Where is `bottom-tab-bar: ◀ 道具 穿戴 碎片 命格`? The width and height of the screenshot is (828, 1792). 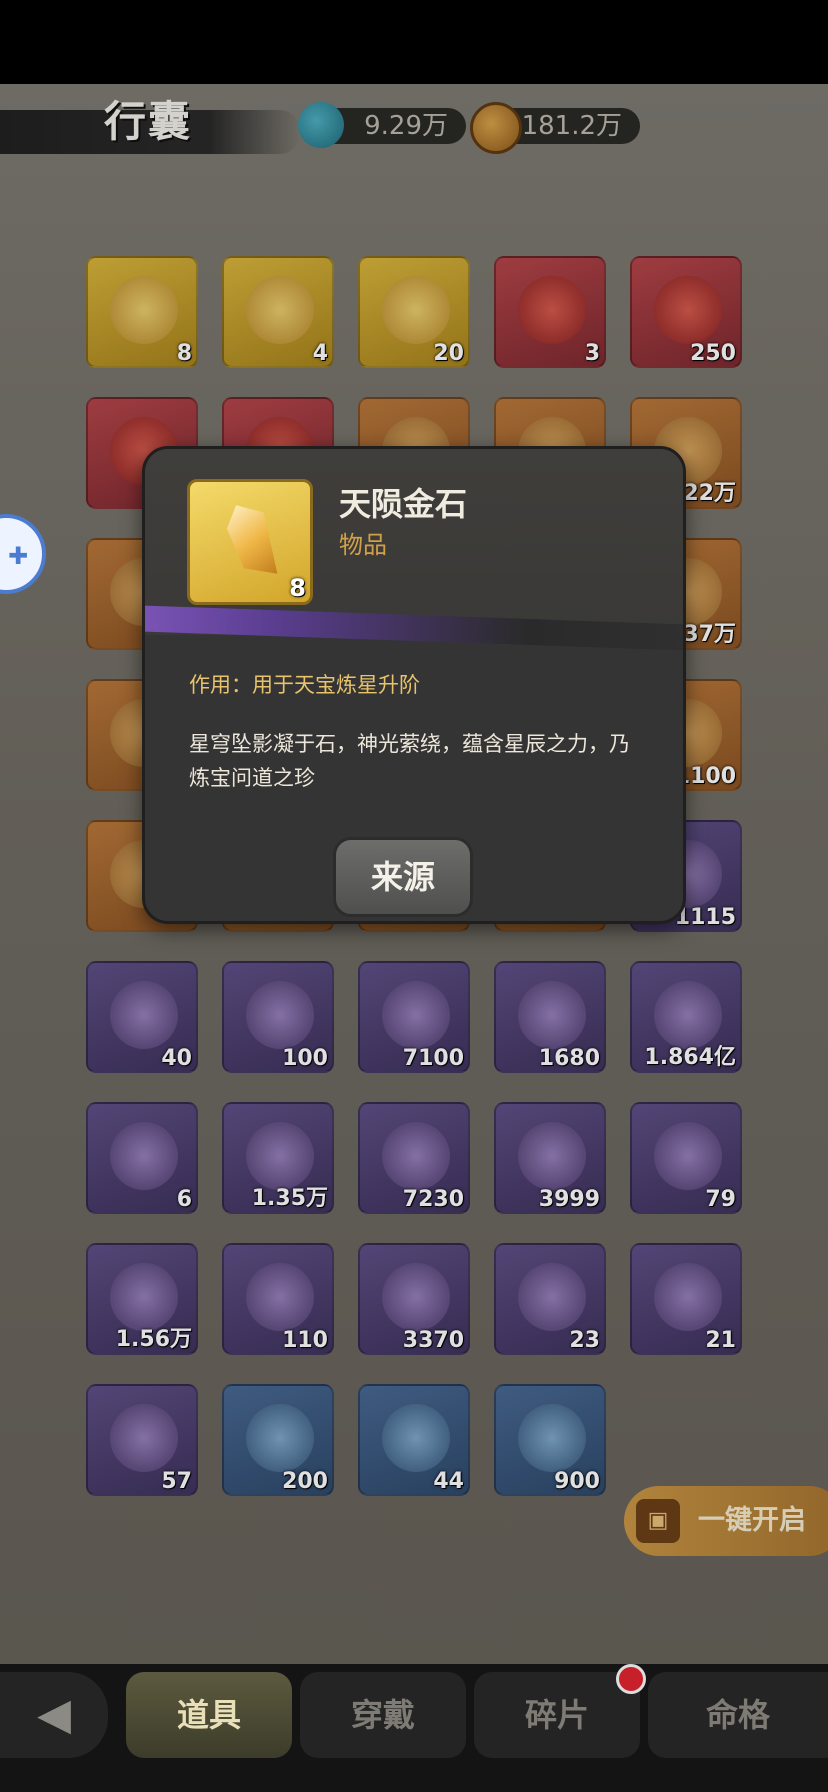 bottom-tab-bar: ◀ 道具 穿戴 碎片 命格 is located at coordinates (414, 1728).